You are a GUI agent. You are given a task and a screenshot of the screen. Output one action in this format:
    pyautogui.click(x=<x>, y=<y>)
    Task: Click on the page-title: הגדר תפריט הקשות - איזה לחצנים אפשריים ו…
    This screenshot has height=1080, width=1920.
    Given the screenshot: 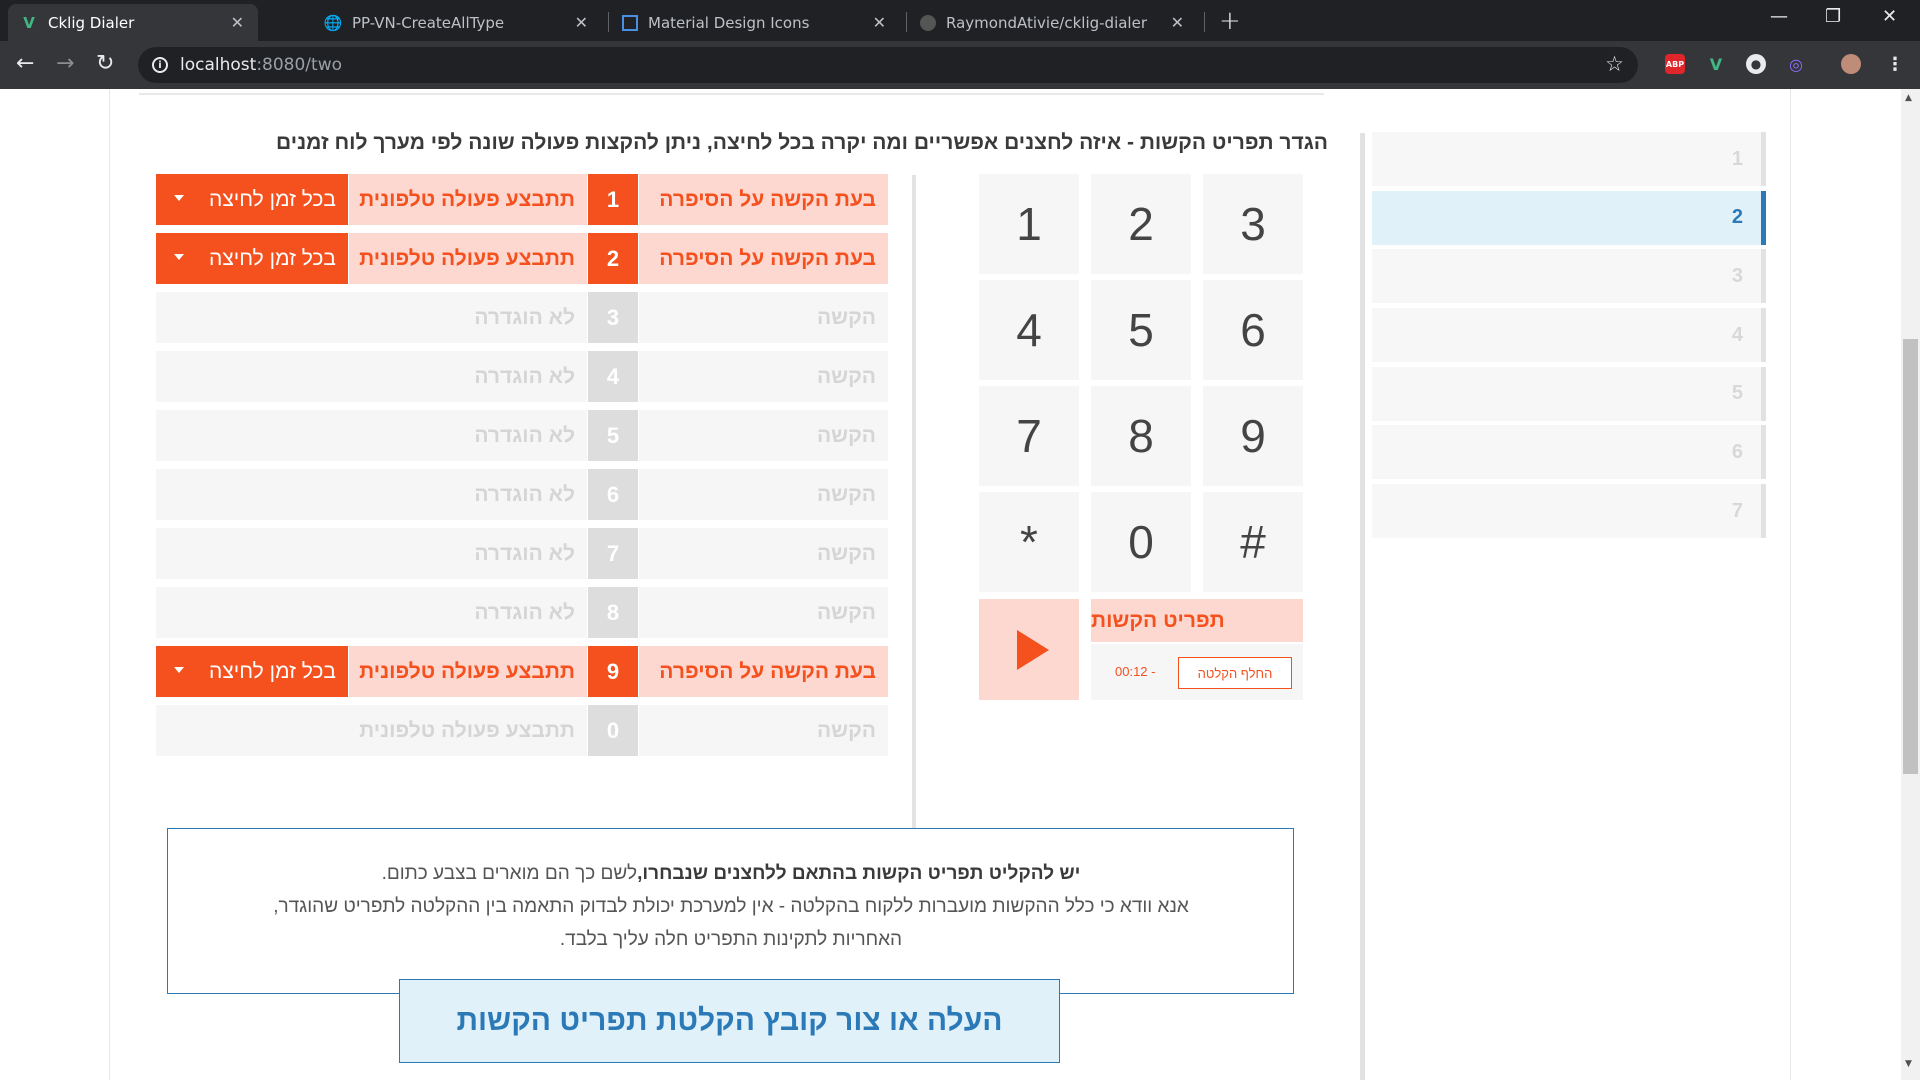 What is the action you would take?
    pyautogui.click(x=802, y=142)
    